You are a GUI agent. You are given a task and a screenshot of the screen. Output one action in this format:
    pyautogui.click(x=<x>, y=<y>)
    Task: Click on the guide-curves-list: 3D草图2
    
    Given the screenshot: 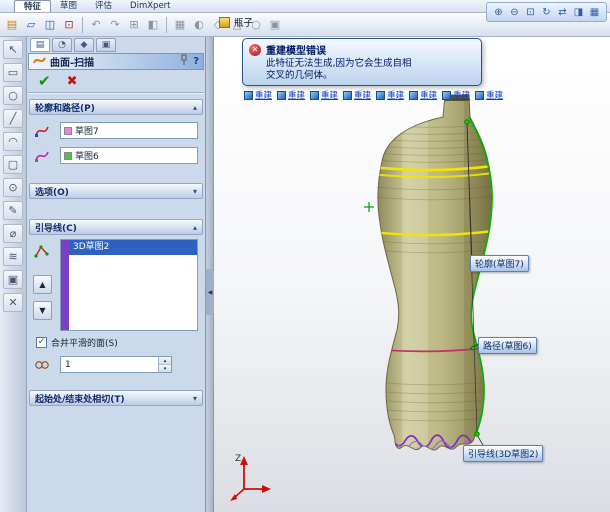 What is the action you would take?
    pyautogui.click(x=129, y=285)
    